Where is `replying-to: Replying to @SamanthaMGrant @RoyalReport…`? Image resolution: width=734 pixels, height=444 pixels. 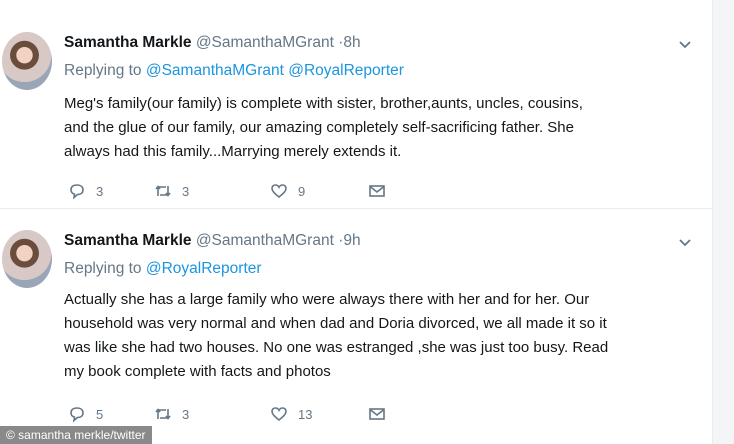
replying-to: Replying to @SamanthaMGrant @RoyalReport… is located at coordinates (234, 71).